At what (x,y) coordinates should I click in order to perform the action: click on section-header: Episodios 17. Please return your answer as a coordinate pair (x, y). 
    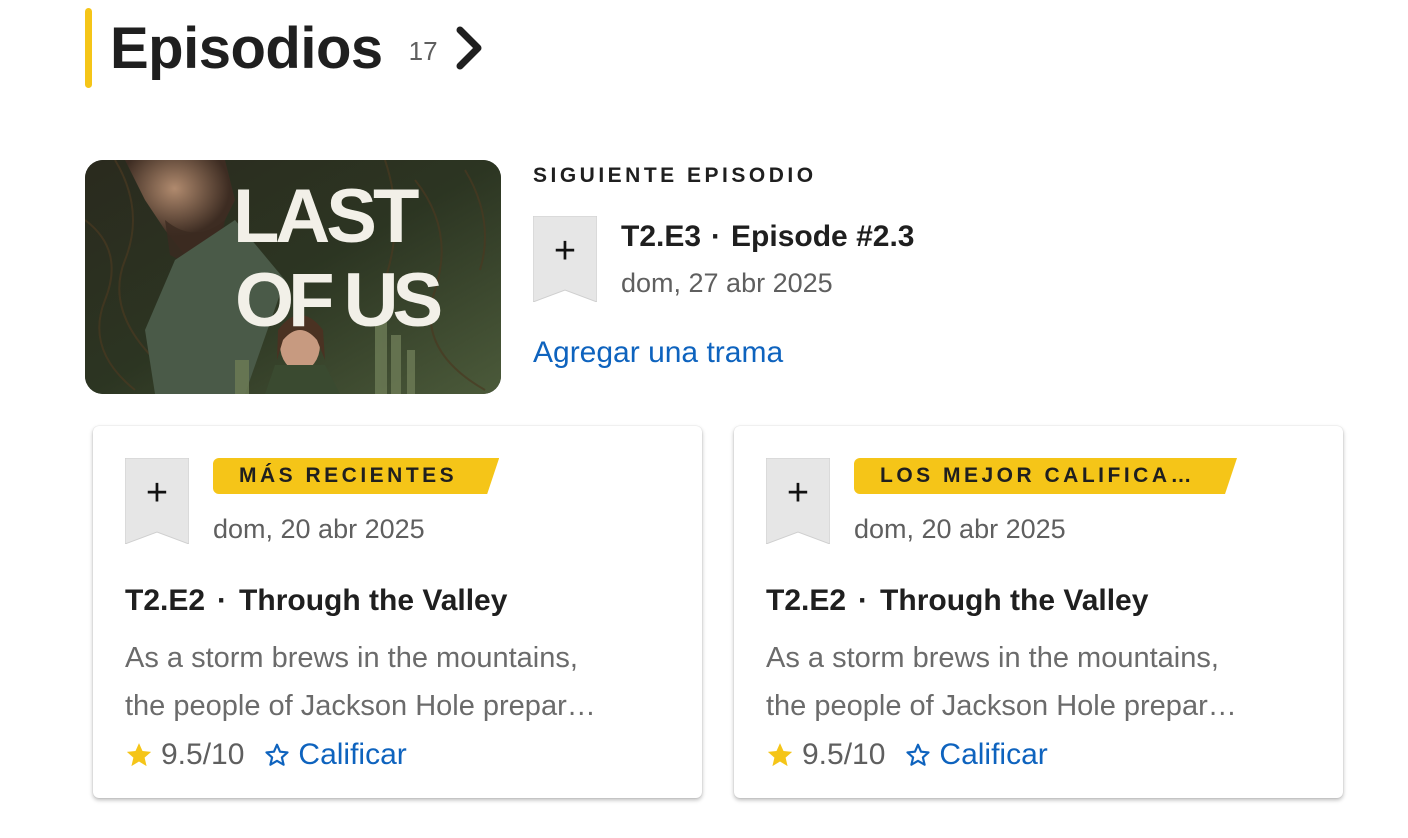
    Looking at the image, I should click on (285, 48).